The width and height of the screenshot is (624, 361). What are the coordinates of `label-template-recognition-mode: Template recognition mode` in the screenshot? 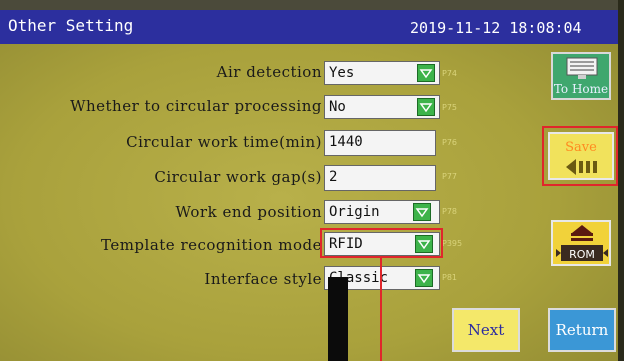 It's located at (211, 245).